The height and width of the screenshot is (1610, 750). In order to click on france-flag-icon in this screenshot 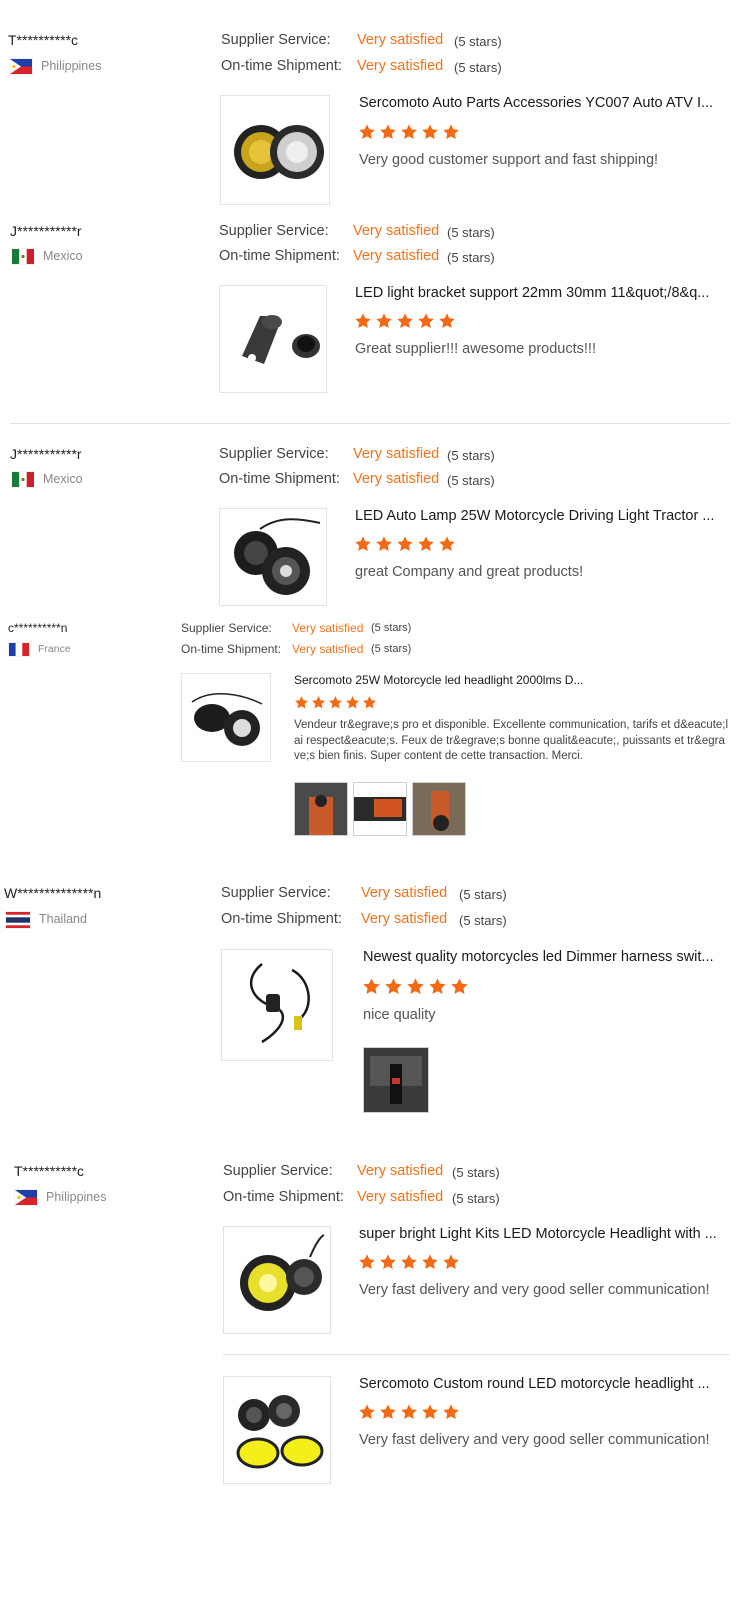, I will do `click(19, 649)`.